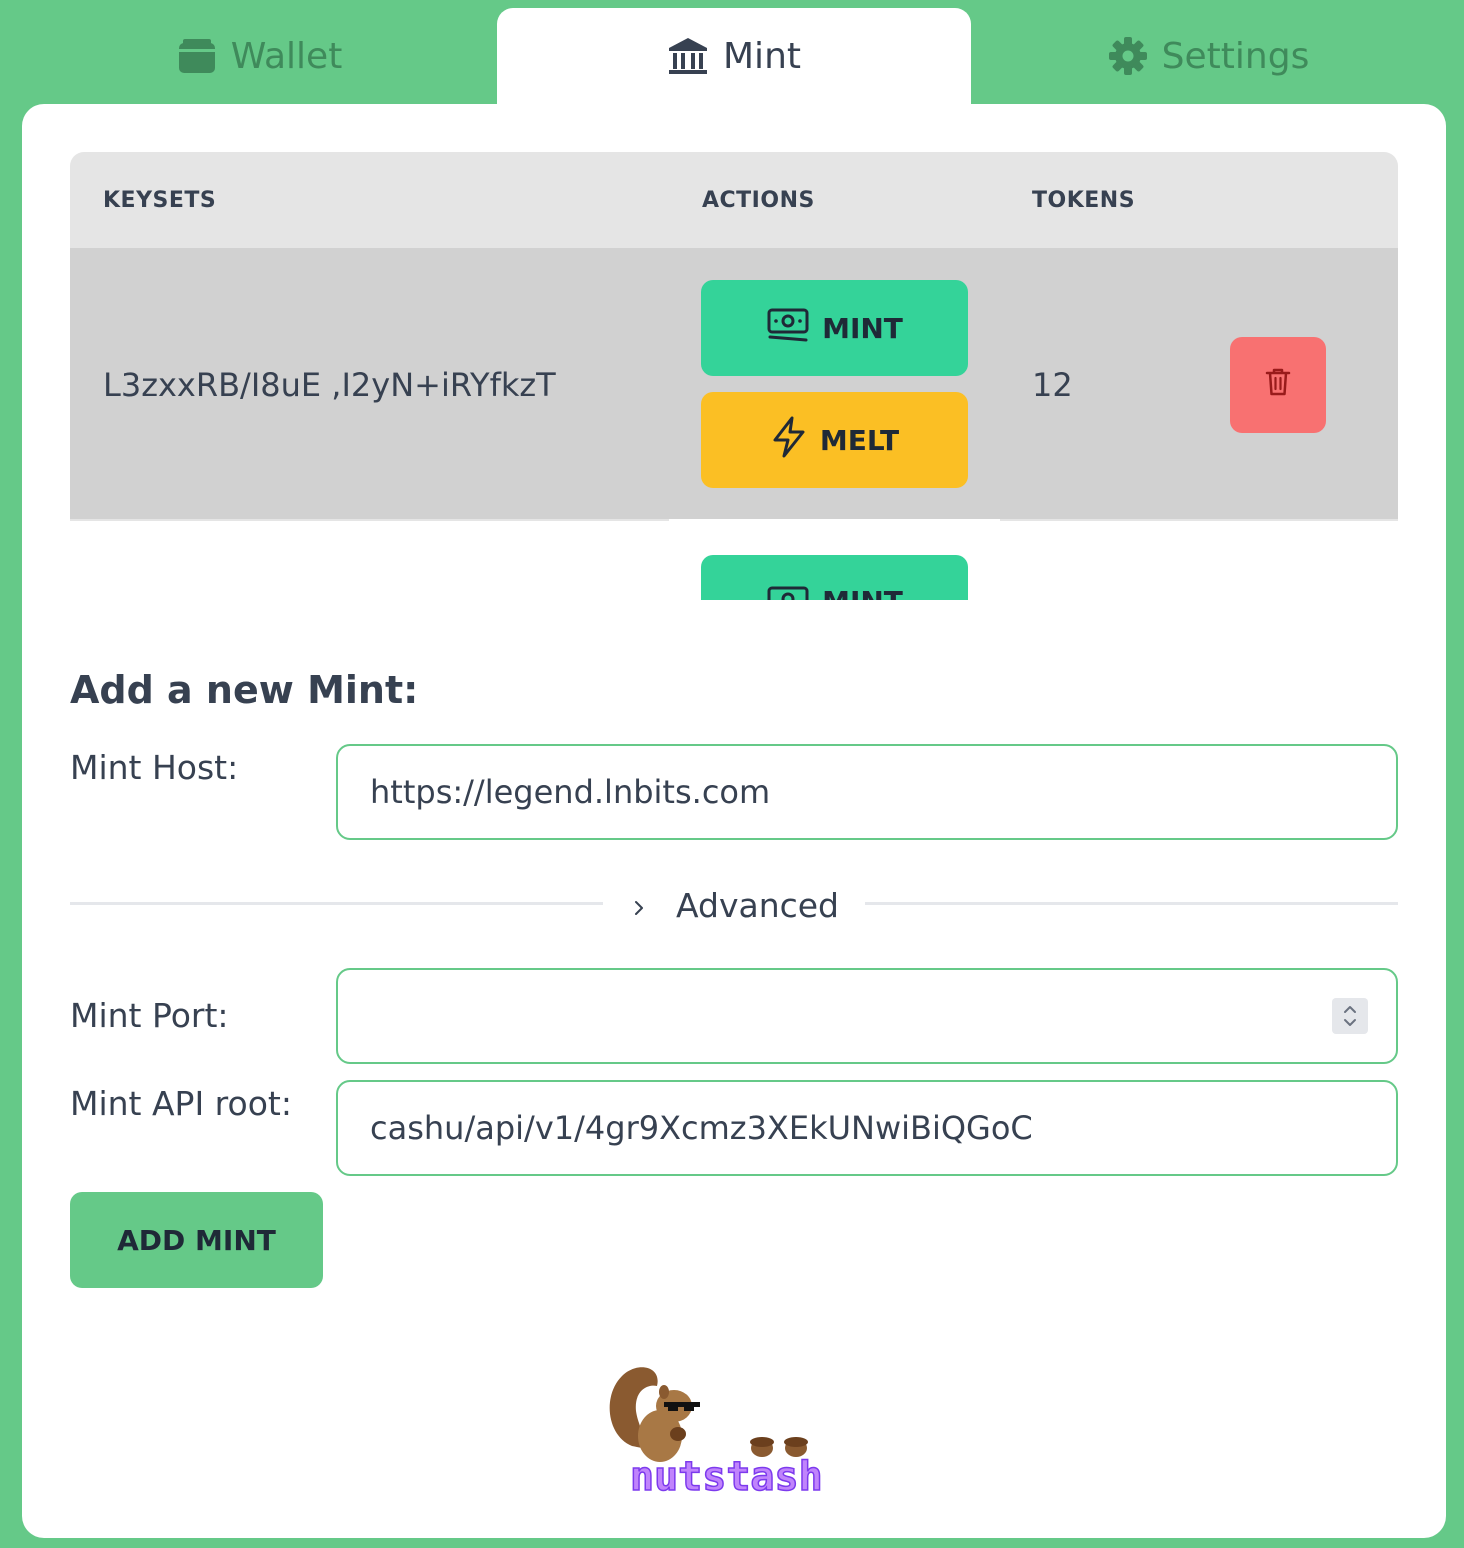  Describe the element at coordinates (197, 56) in the screenshot. I see `wallet-icon` at that location.